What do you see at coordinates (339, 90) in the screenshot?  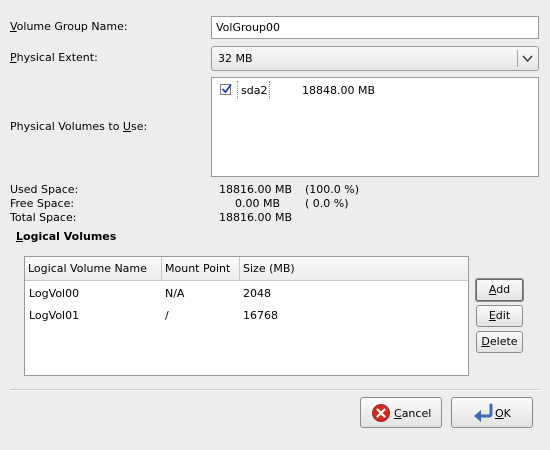 I see `pv-size: 18848.00 MB` at bounding box center [339, 90].